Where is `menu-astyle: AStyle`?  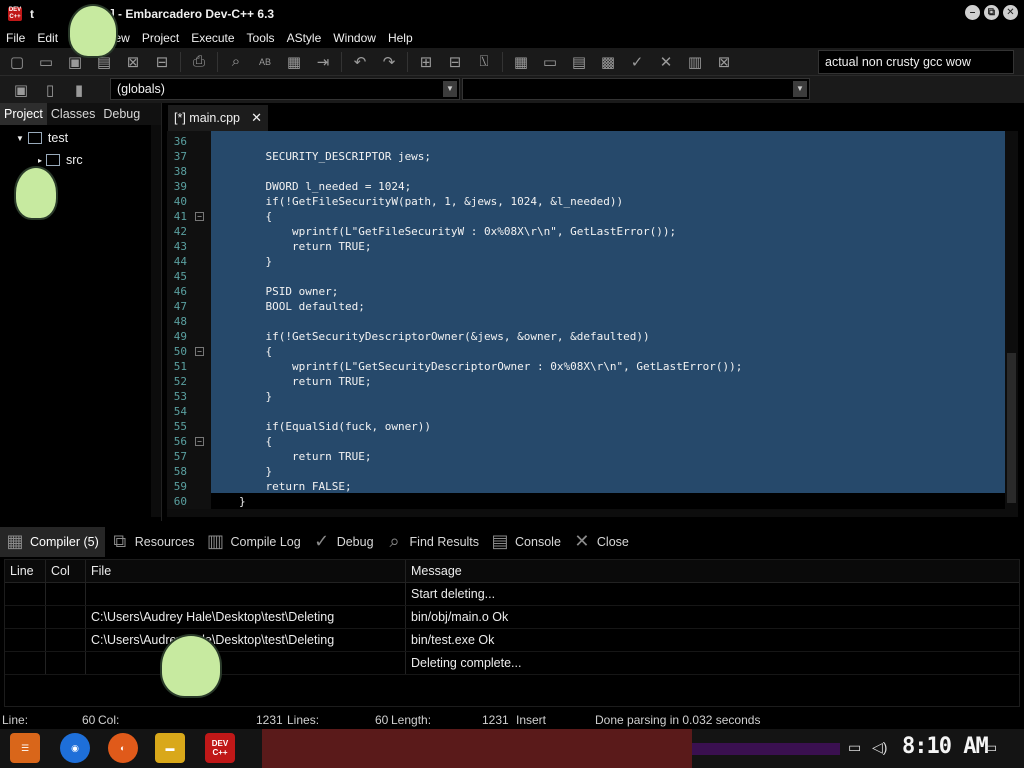 menu-astyle: AStyle is located at coordinates (304, 38).